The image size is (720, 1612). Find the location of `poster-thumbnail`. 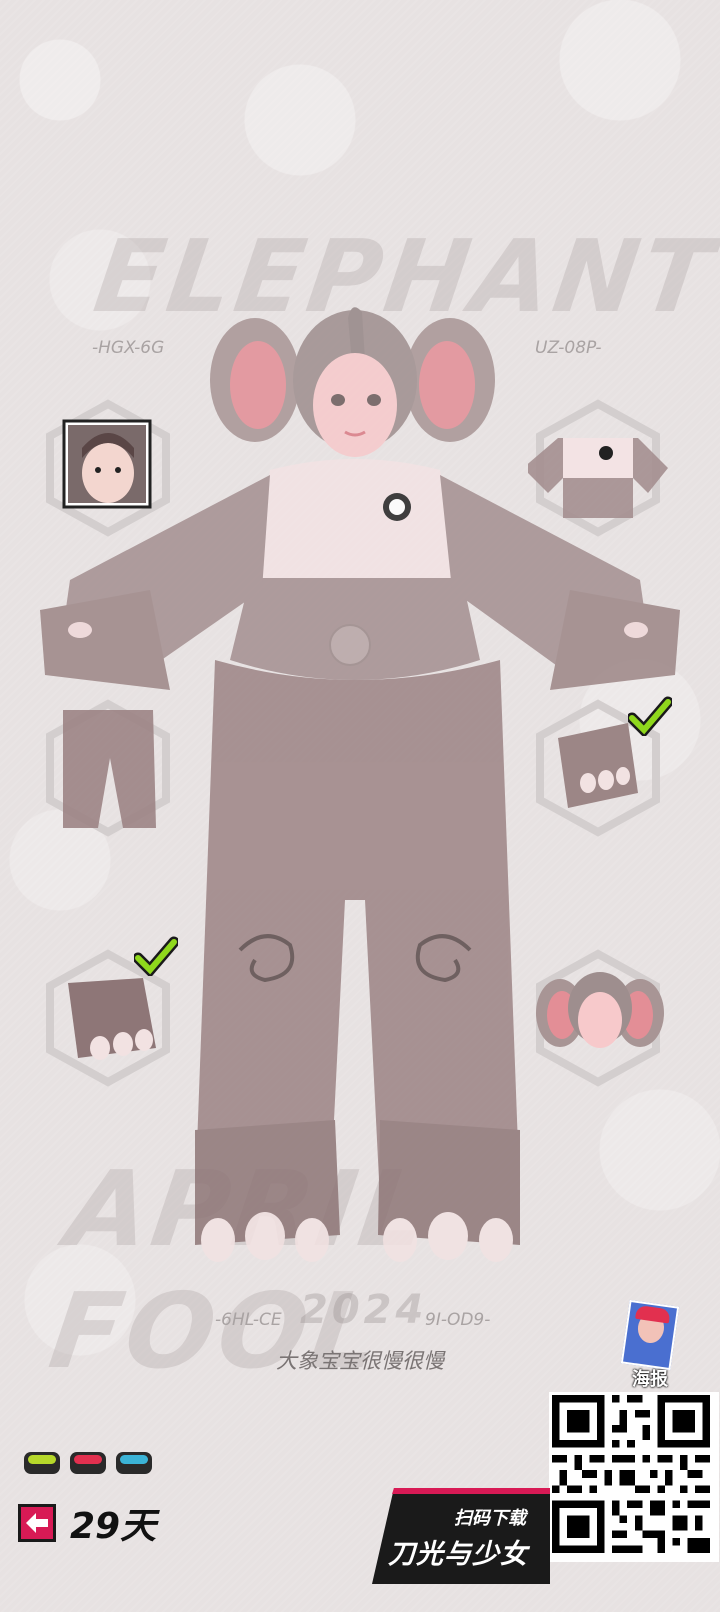

poster-thumbnail is located at coordinates (650, 1335).